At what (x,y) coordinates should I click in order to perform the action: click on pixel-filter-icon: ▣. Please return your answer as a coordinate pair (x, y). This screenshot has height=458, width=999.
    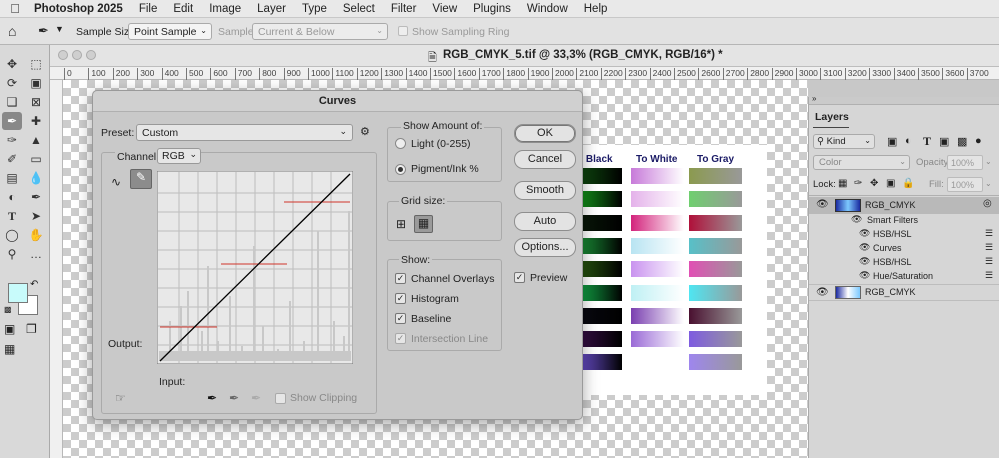
    Looking at the image, I should click on (892, 141).